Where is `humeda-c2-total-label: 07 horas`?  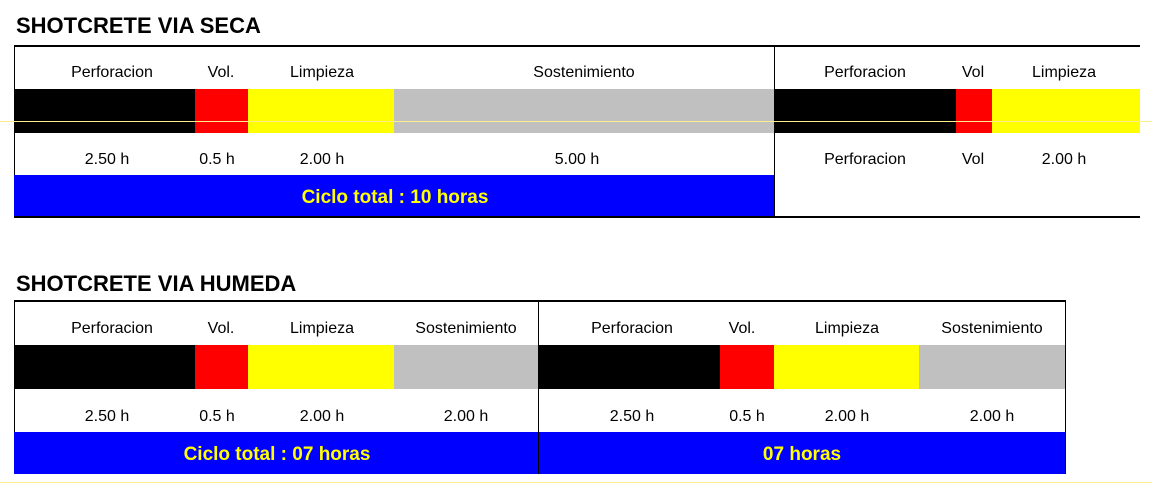 humeda-c2-total-label: 07 horas is located at coordinates (802, 454).